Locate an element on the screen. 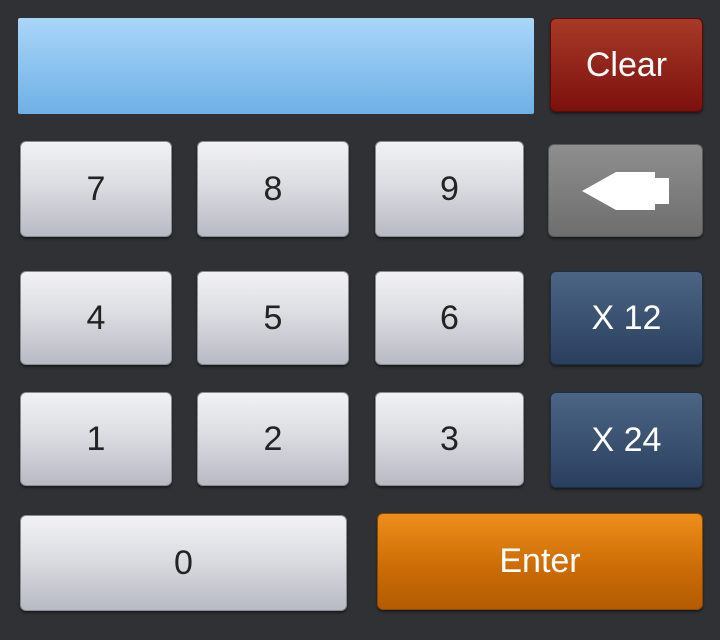  key-8-button: 8 is located at coordinates (273, 189).